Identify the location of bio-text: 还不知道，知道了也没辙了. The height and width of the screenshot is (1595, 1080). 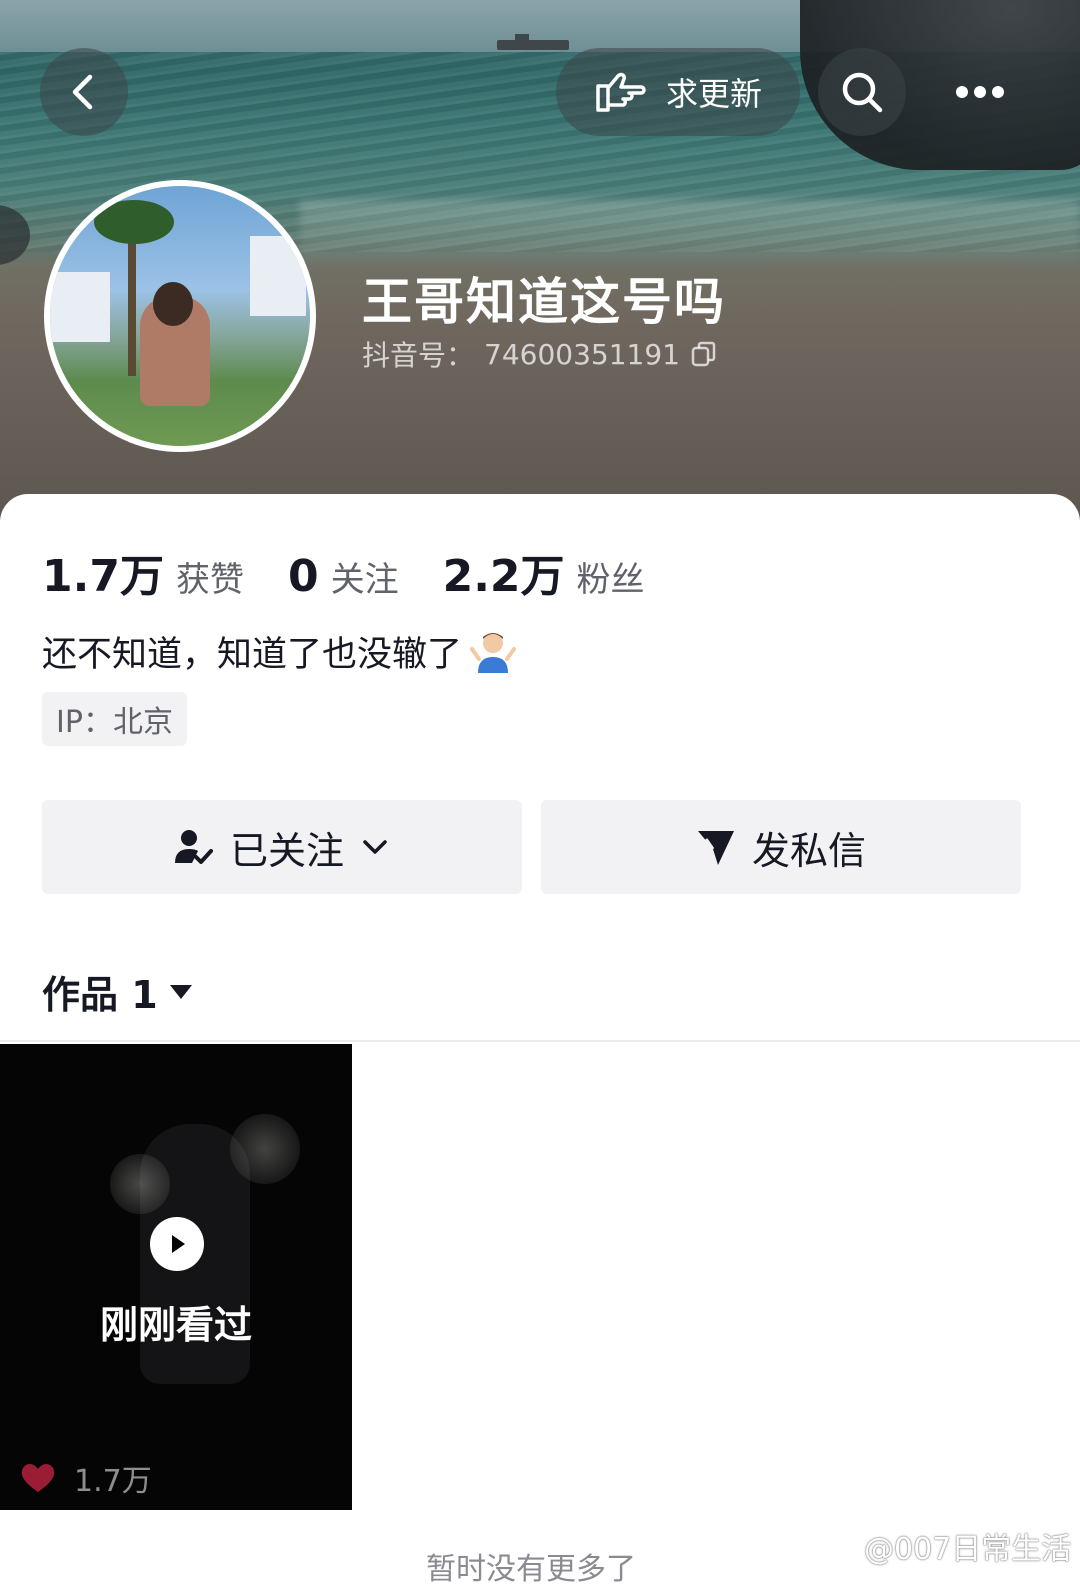
(252, 655).